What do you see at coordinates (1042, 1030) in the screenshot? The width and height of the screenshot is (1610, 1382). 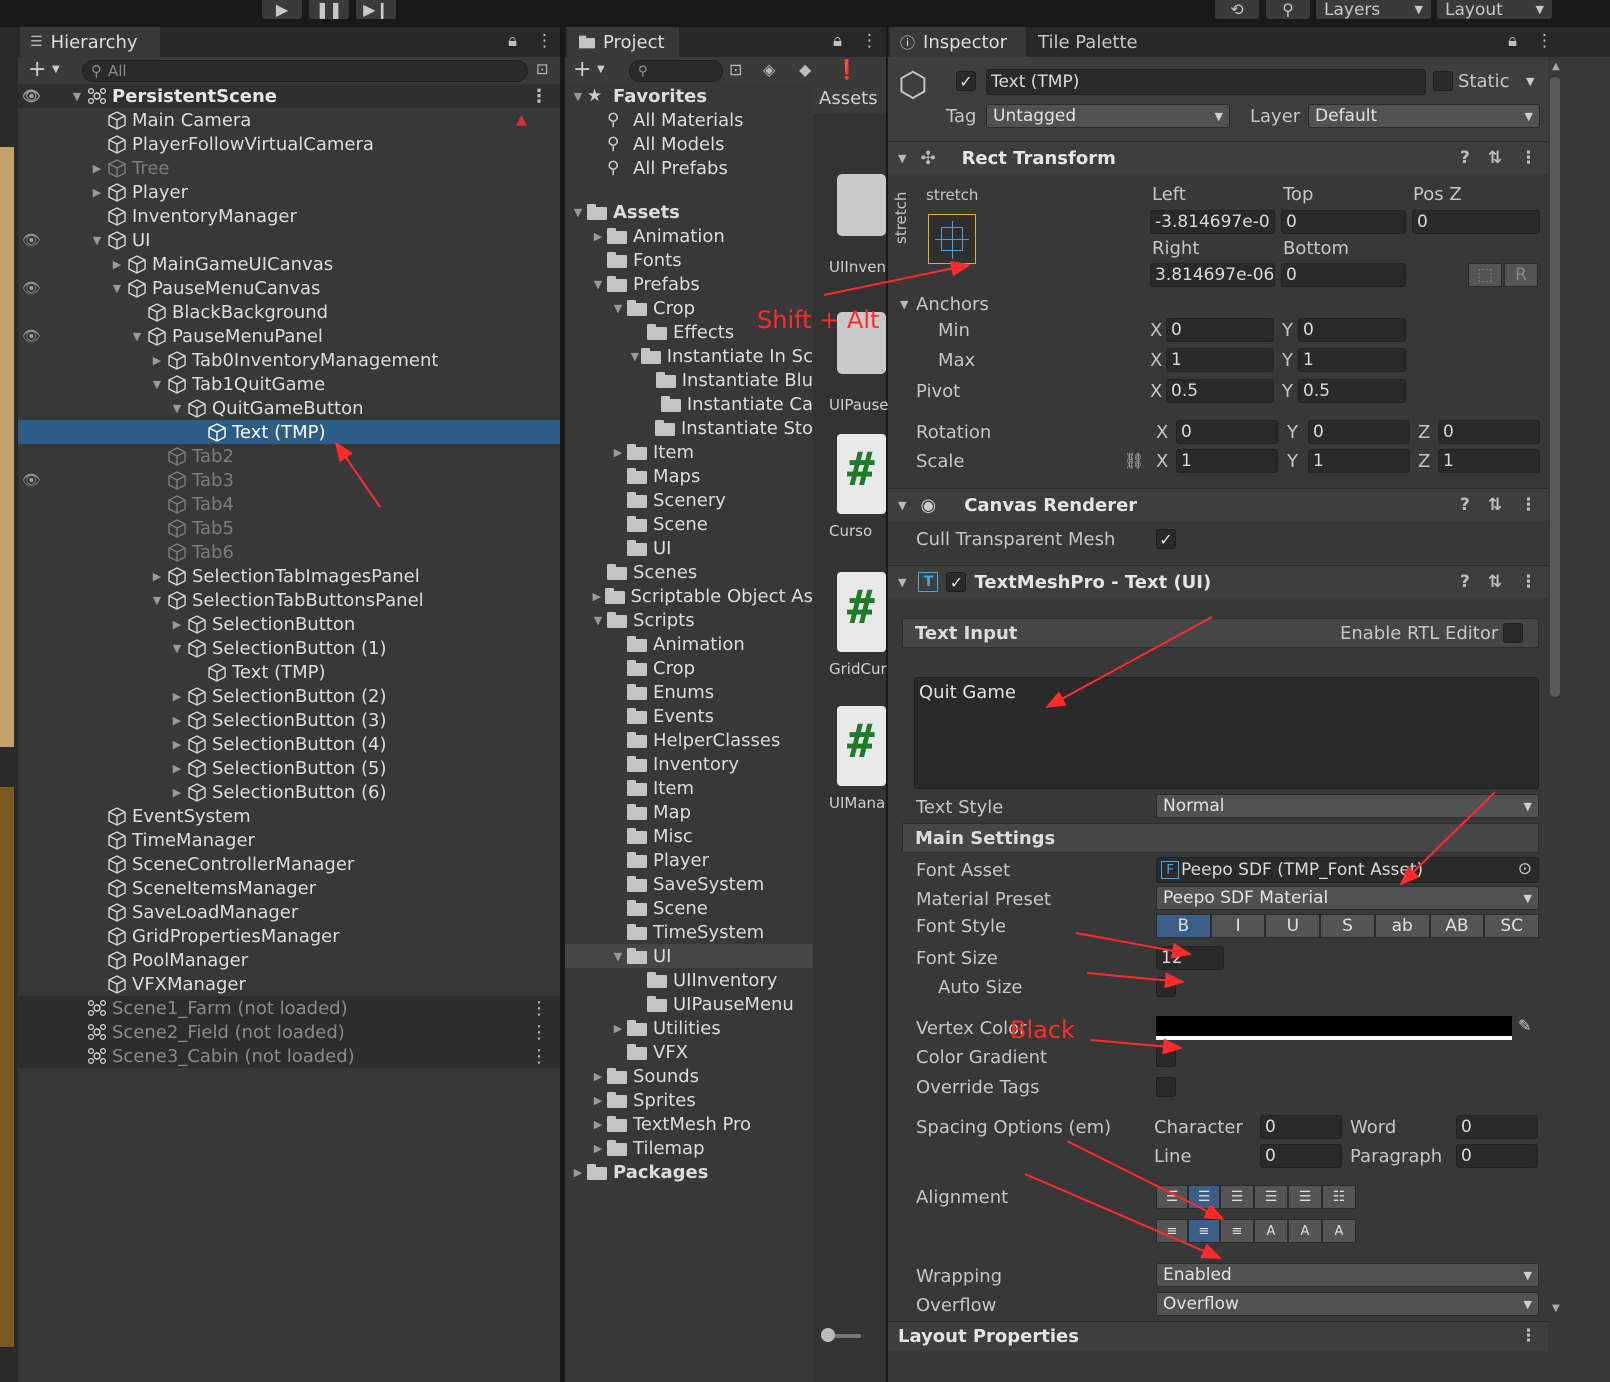 I see `annotation-black: Black` at bounding box center [1042, 1030].